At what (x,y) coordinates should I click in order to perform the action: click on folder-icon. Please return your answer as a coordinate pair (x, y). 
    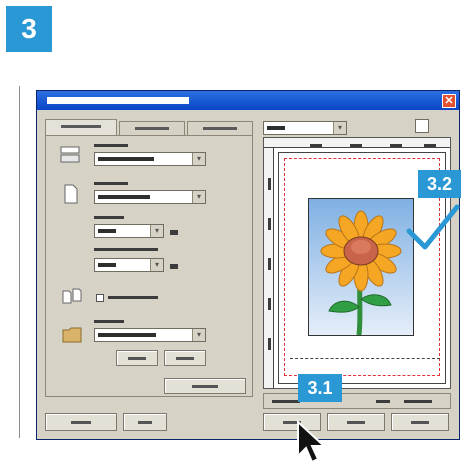
    Looking at the image, I should click on (72, 335).